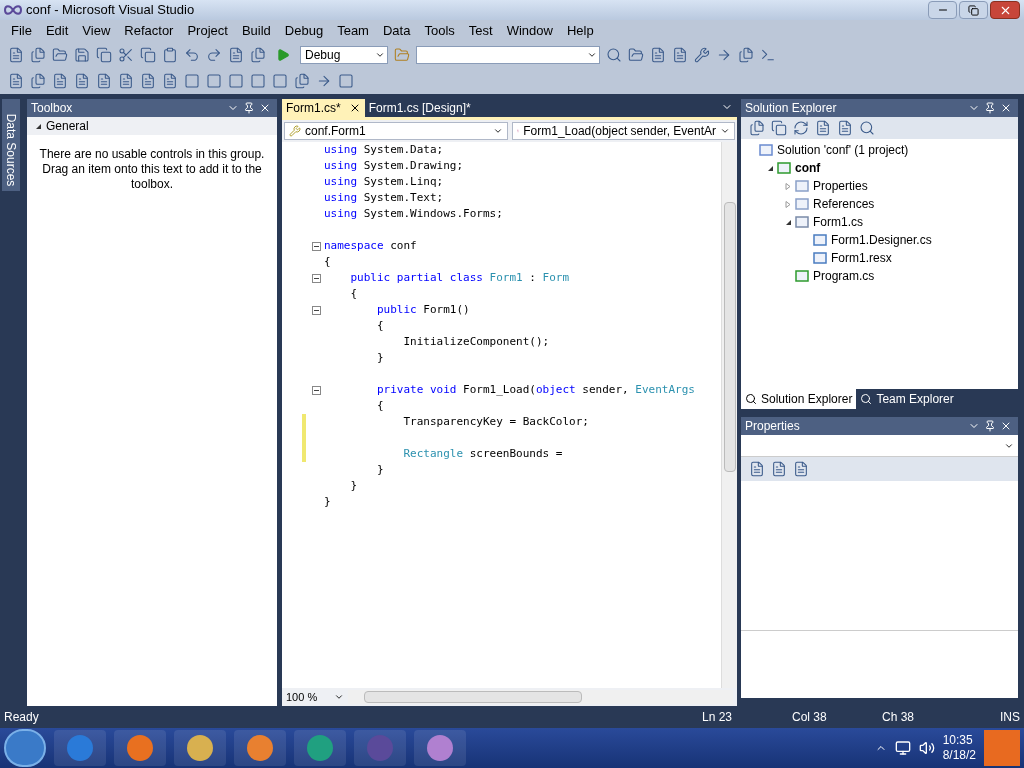 This screenshot has width=1024, height=768. I want to click on menu-item: Tools, so click(439, 31).